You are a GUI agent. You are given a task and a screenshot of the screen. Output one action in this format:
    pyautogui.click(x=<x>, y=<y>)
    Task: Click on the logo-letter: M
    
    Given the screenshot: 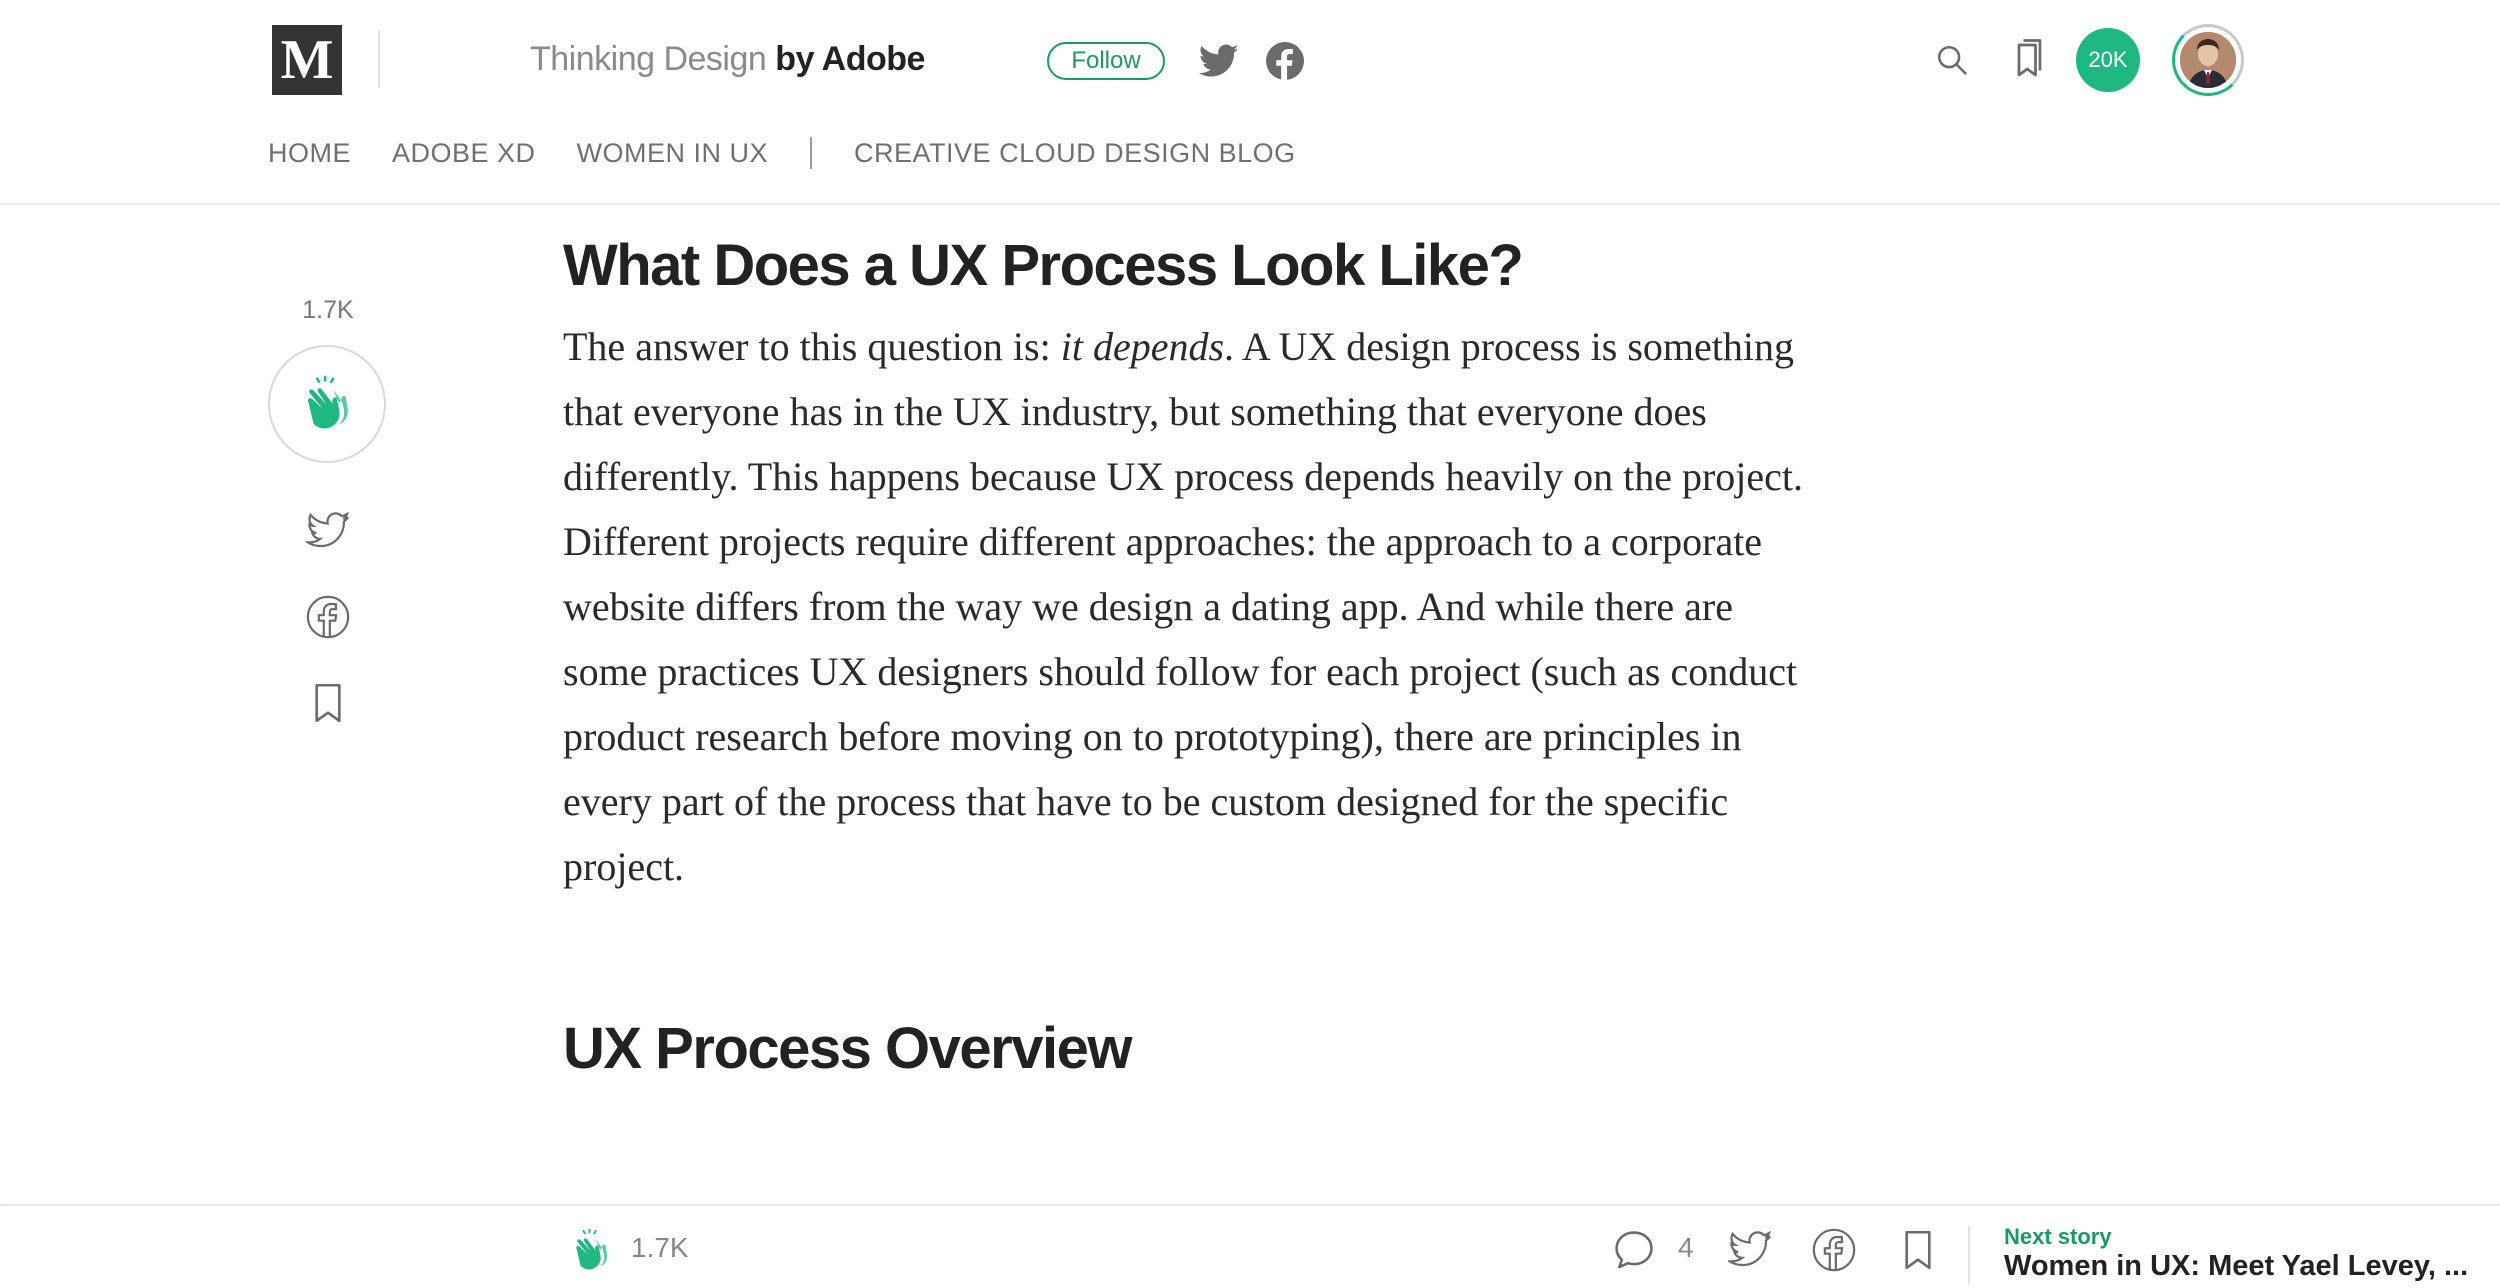 What is the action you would take?
    pyautogui.click(x=307, y=60)
    